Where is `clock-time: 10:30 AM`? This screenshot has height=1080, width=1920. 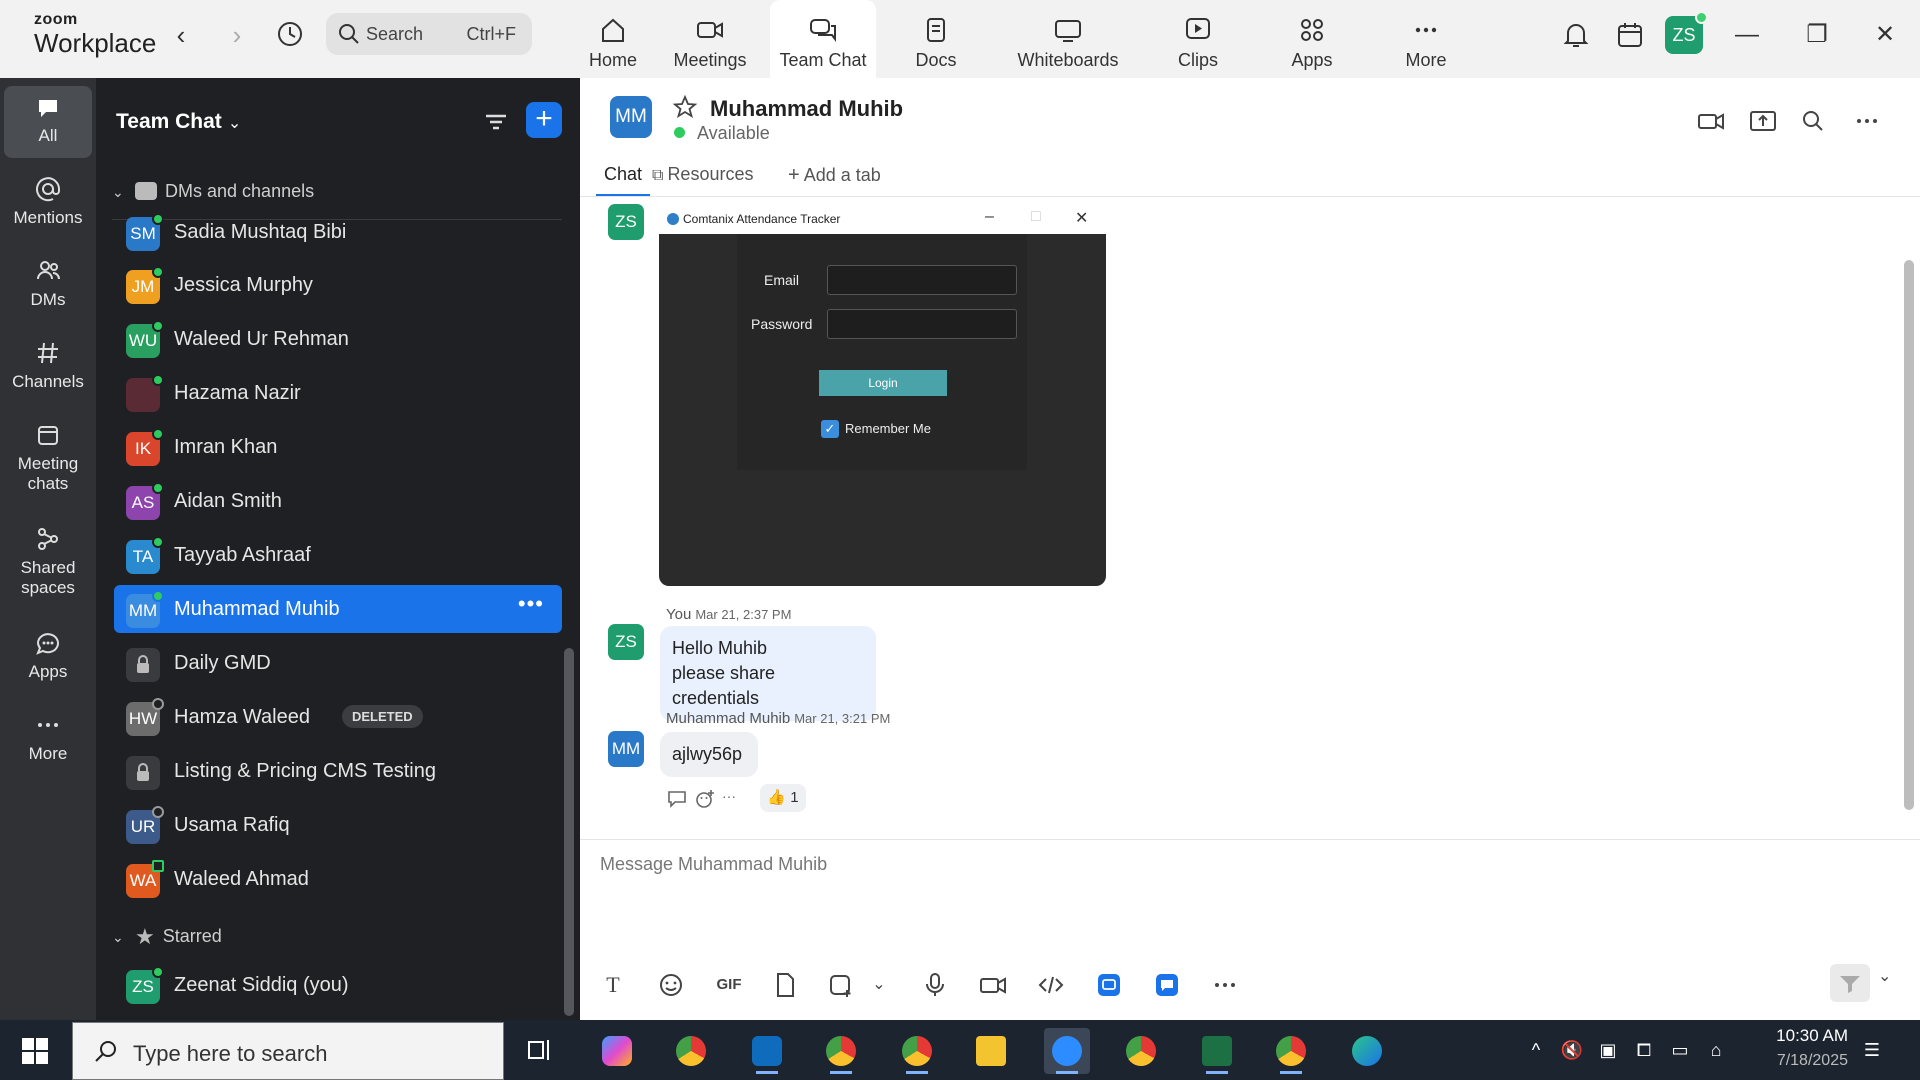 clock-time: 10:30 AM is located at coordinates (1798, 1036).